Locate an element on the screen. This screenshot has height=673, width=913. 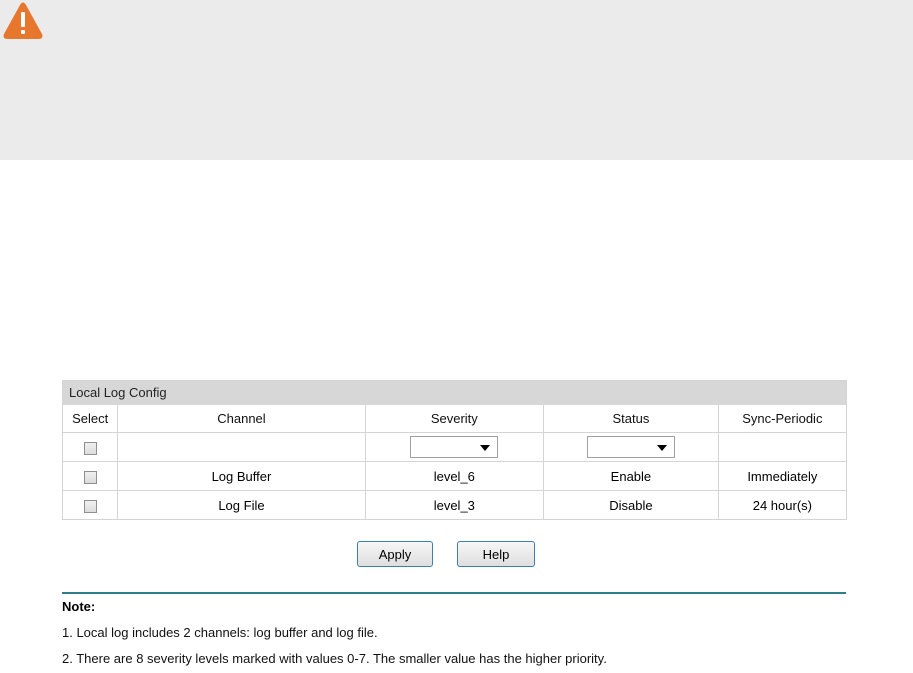
sync-periodic-cell: Immediately is located at coordinates (781, 476).